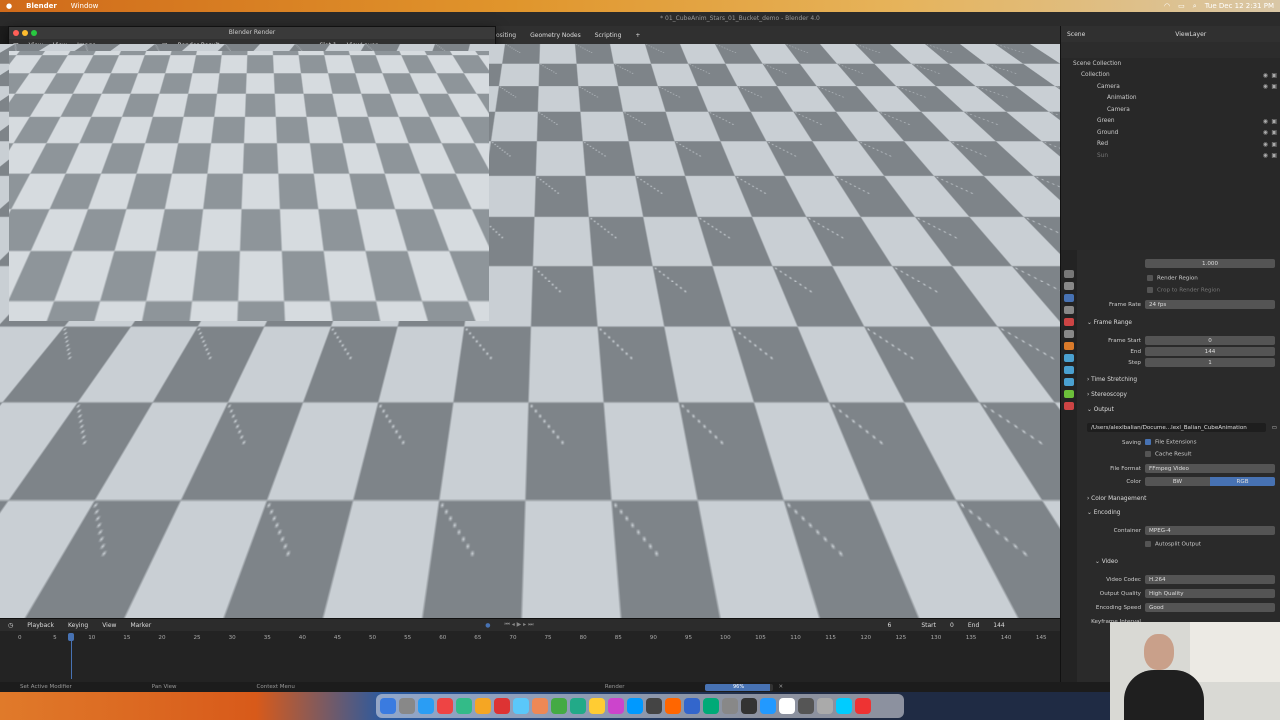  What do you see at coordinates (199, 45) in the screenshot?
I see `render-result-field: Render Result` at bounding box center [199, 45].